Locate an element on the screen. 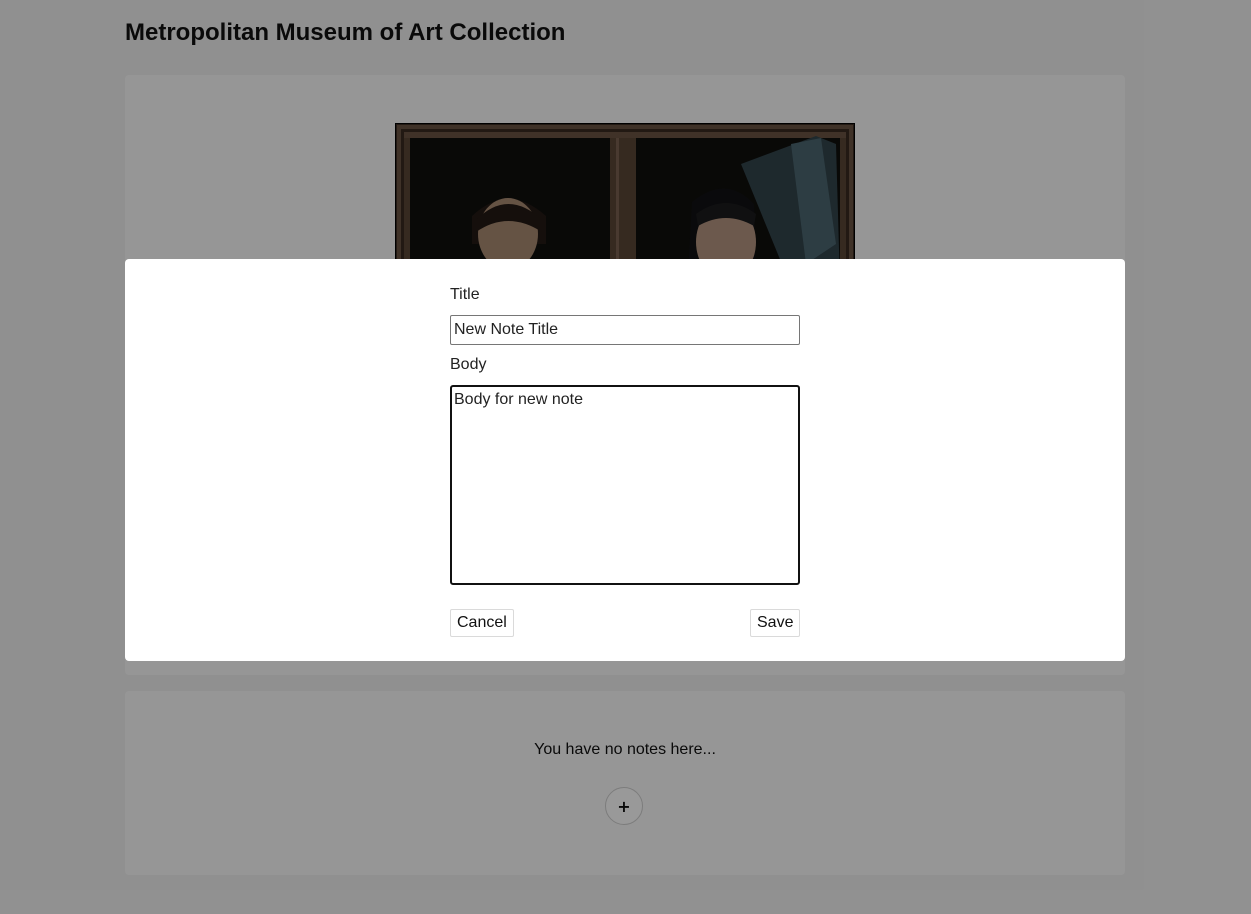 This screenshot has width=1251, height=914. body-textarea: Body for new note is located at coordinates (625, 485).